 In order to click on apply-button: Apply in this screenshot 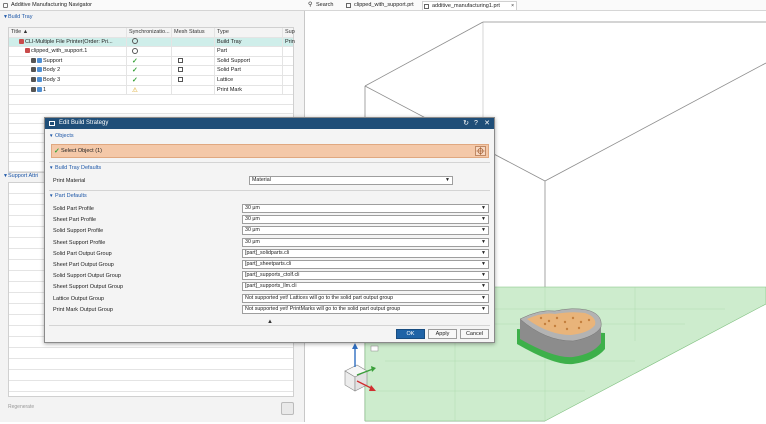, I will do `click(442, 334)`.